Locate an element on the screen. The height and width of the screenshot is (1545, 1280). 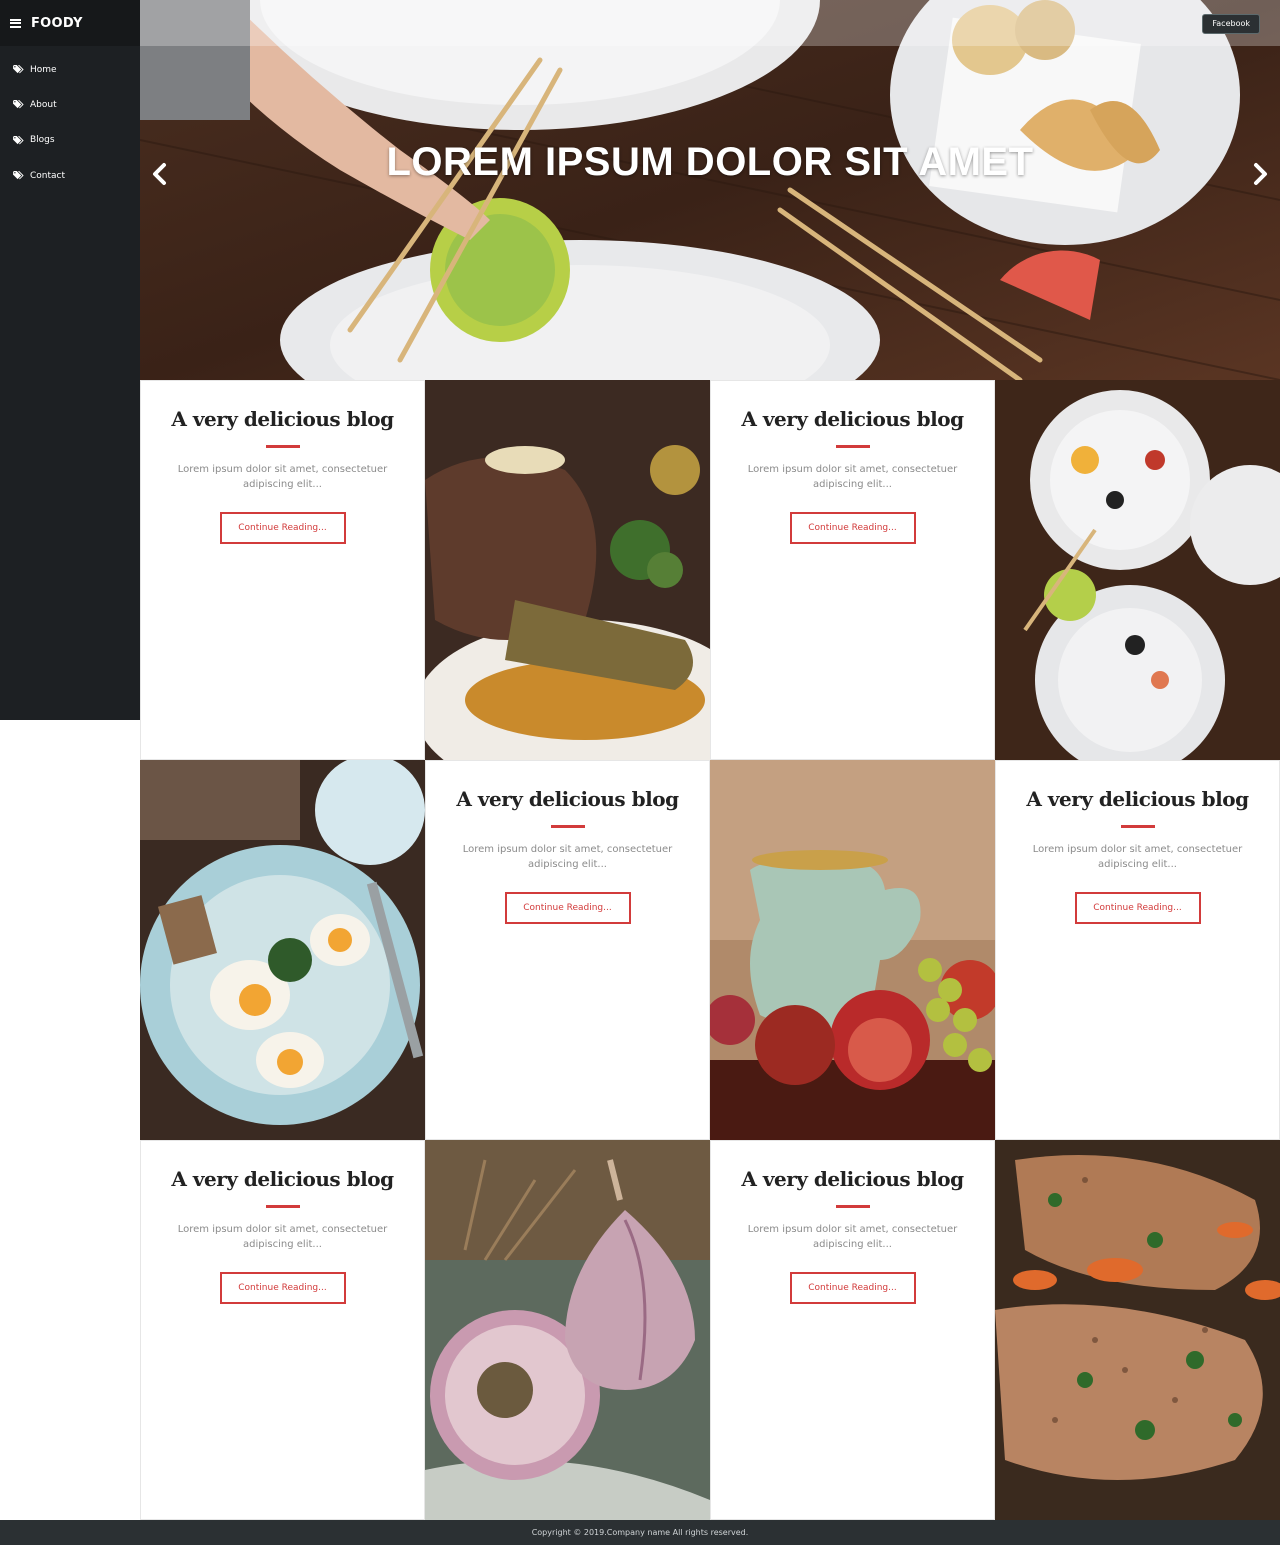
sidebar-item-label: Home is located at coordinates (43, 69).